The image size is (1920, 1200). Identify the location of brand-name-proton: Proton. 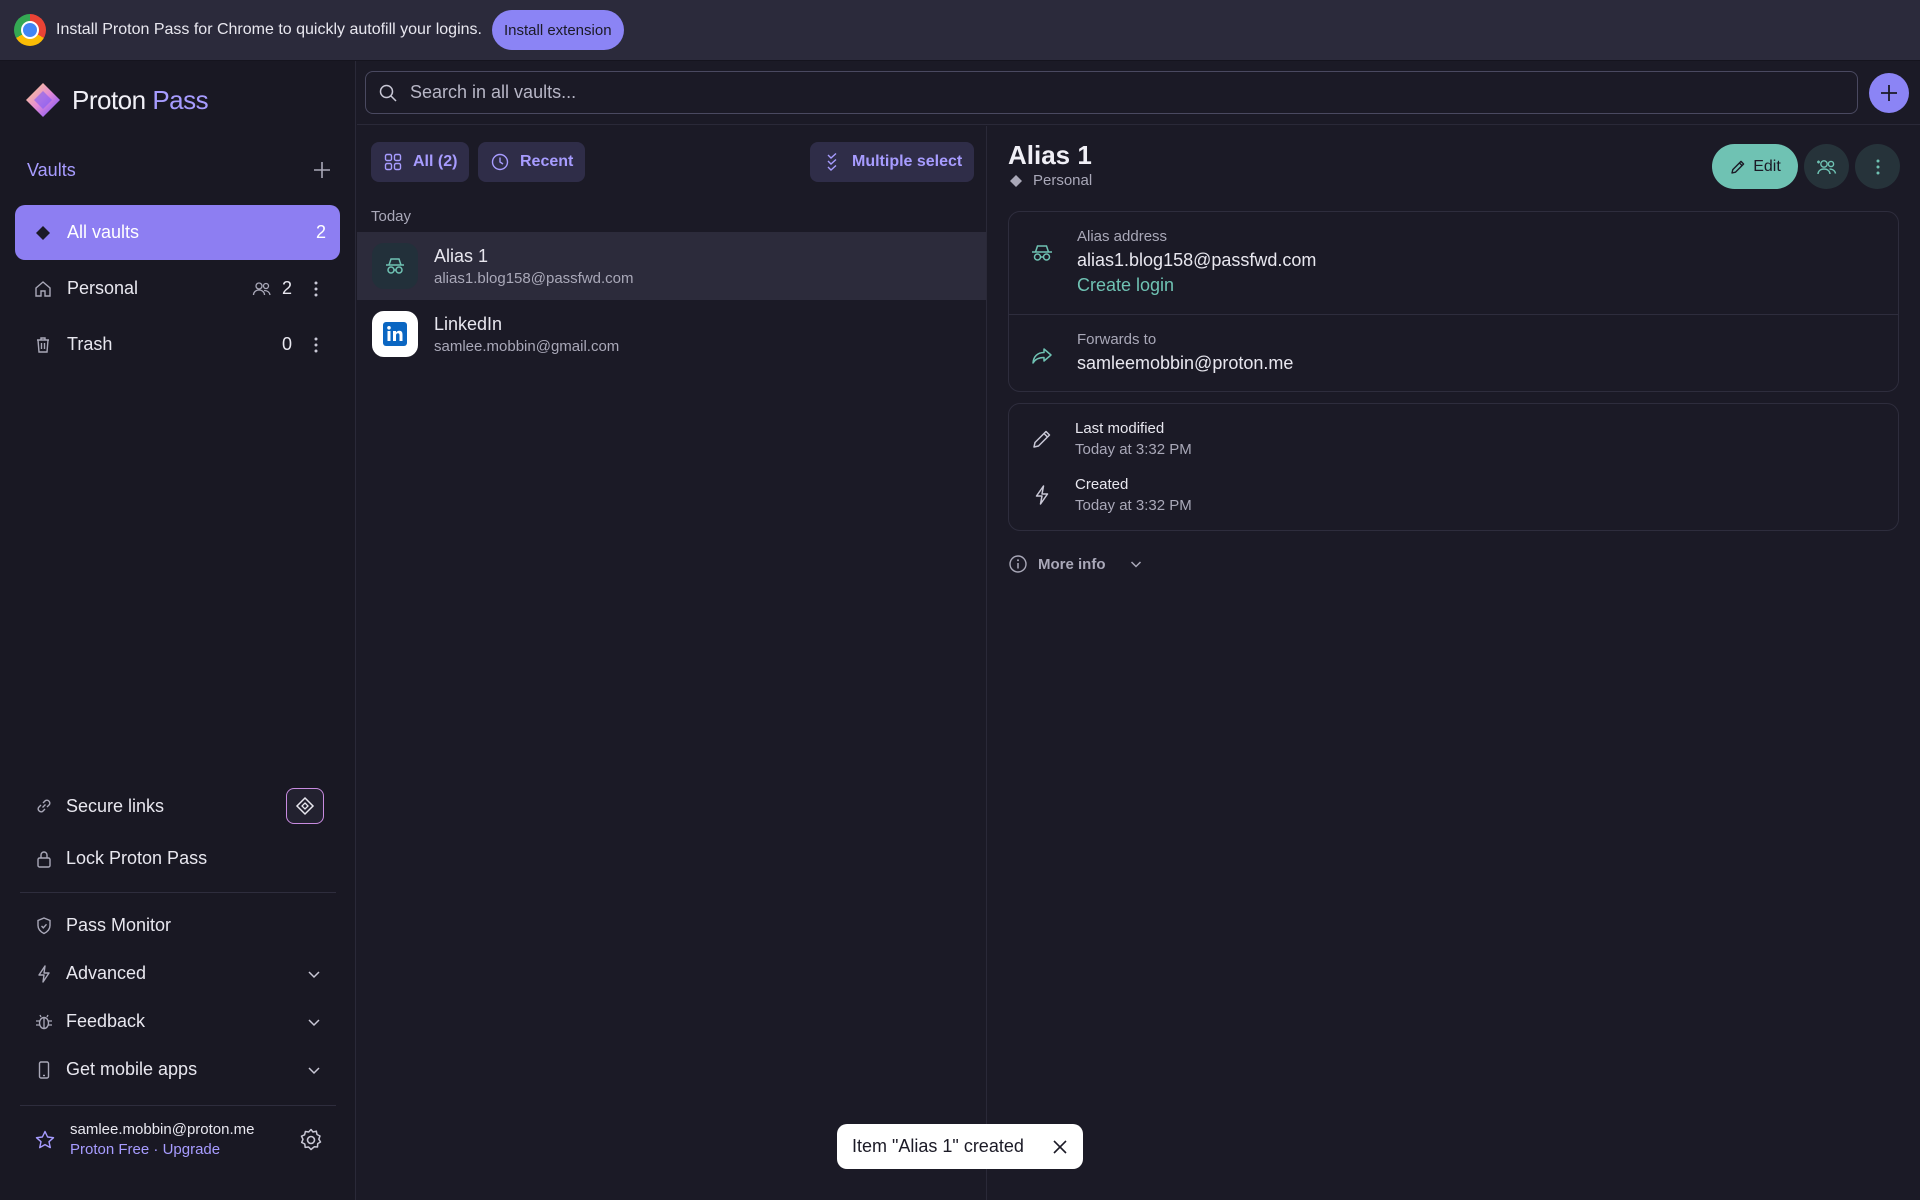
(109, 99).